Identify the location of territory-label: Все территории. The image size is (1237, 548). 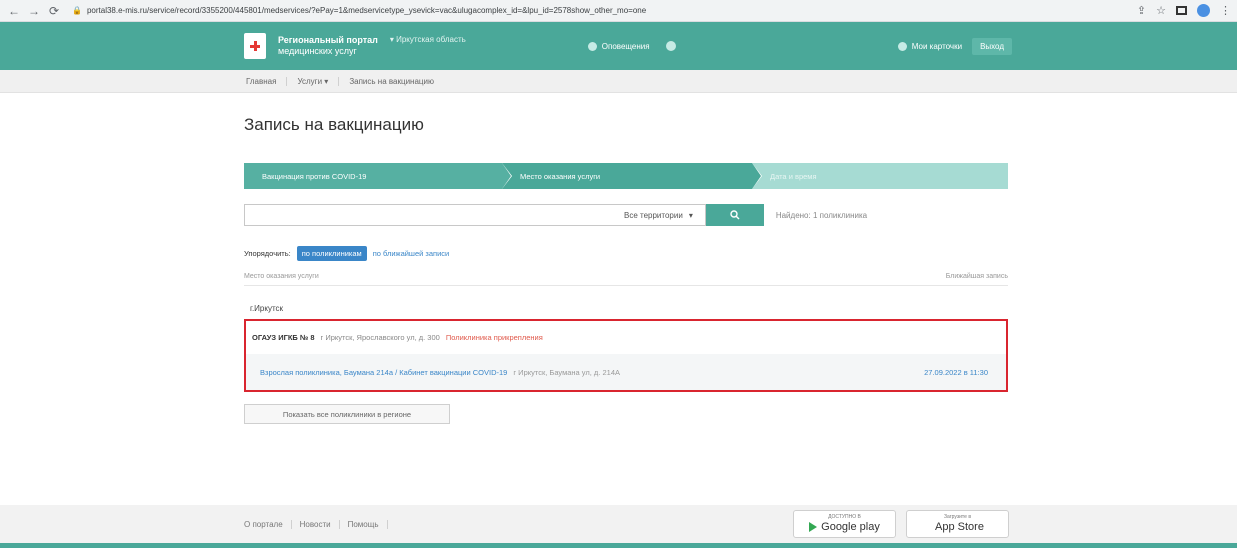
(653, 215).